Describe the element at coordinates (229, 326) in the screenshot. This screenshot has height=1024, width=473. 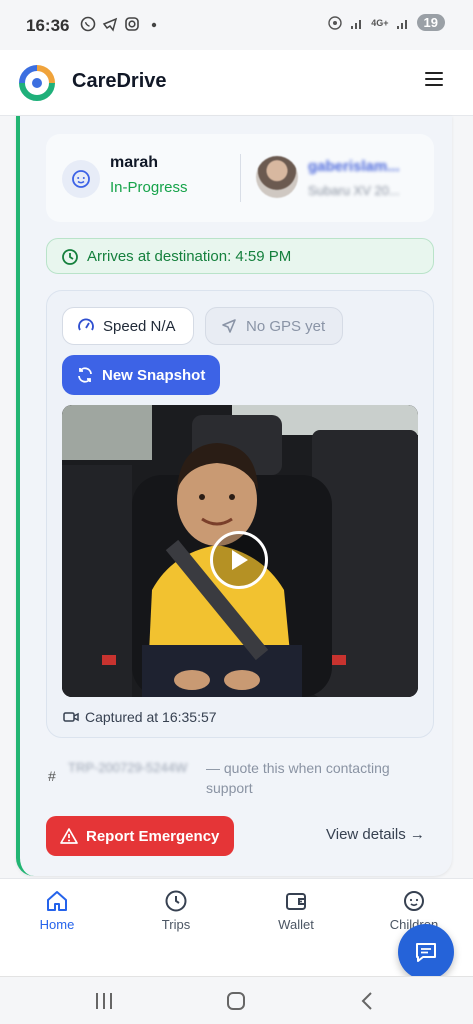
I see `navigation-arrow-icon` at that location.